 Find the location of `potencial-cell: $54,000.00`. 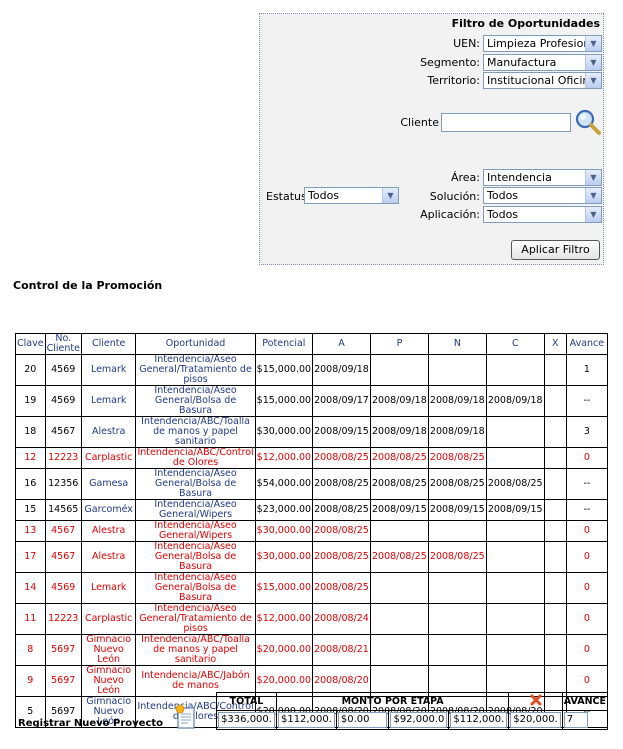

potencial-cell: $54,000.00 is located at coordinates (284, 484).